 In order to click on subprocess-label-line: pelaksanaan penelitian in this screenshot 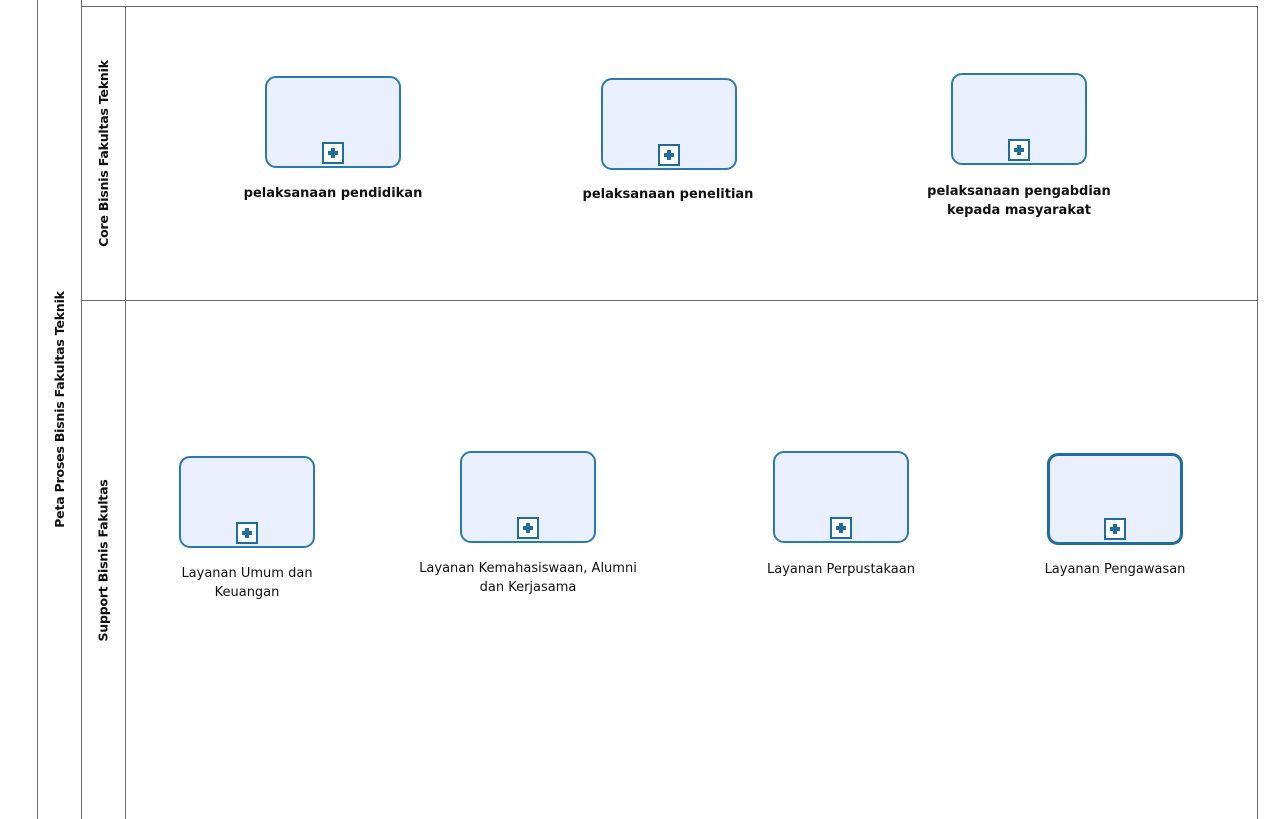, I will do `click(668, 194)`.